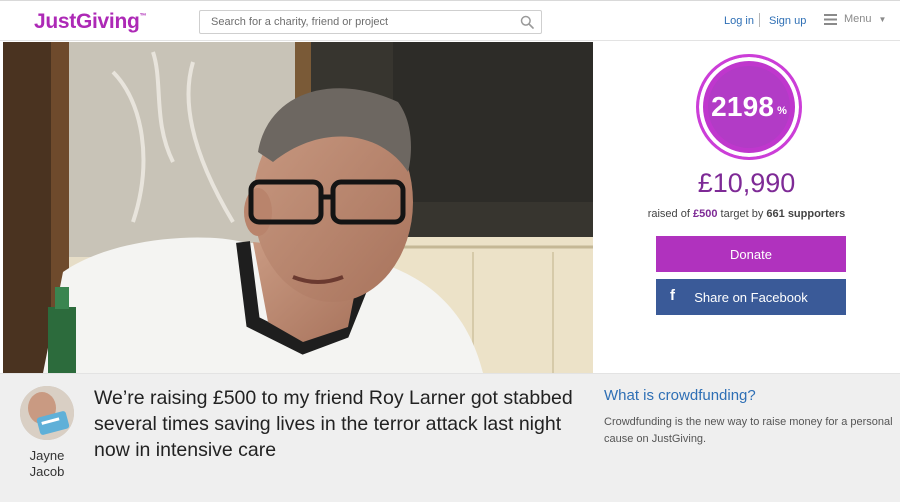 The height and width of the screenshot is (502, 900). I want to click on site-header: JustGiving™ Log in Sign up Menu ▼, so click(450, 20).